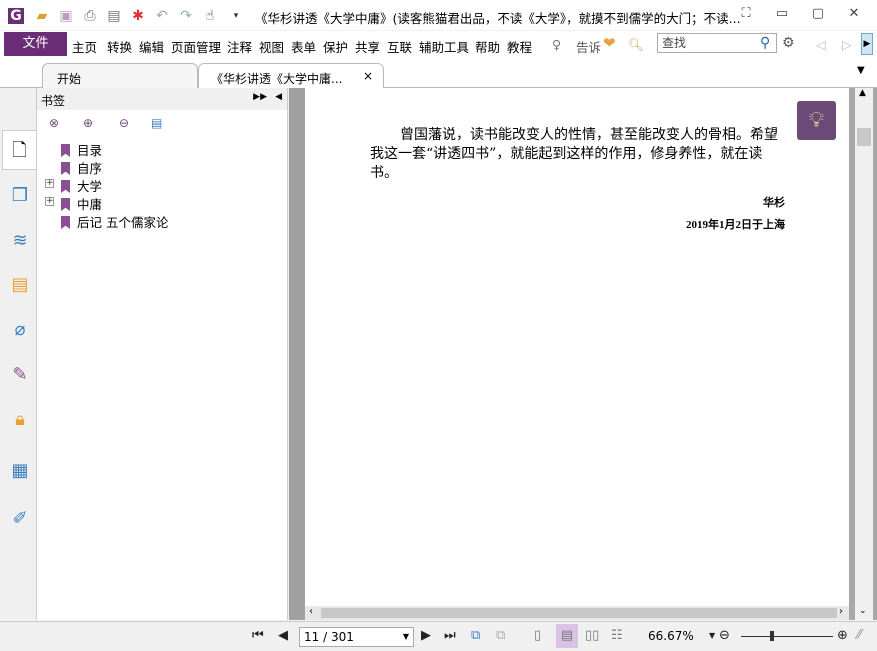 The width and height of the screenshot is (877, 651). I want to click on last-page-icon: ⏭, so click(450, 635).